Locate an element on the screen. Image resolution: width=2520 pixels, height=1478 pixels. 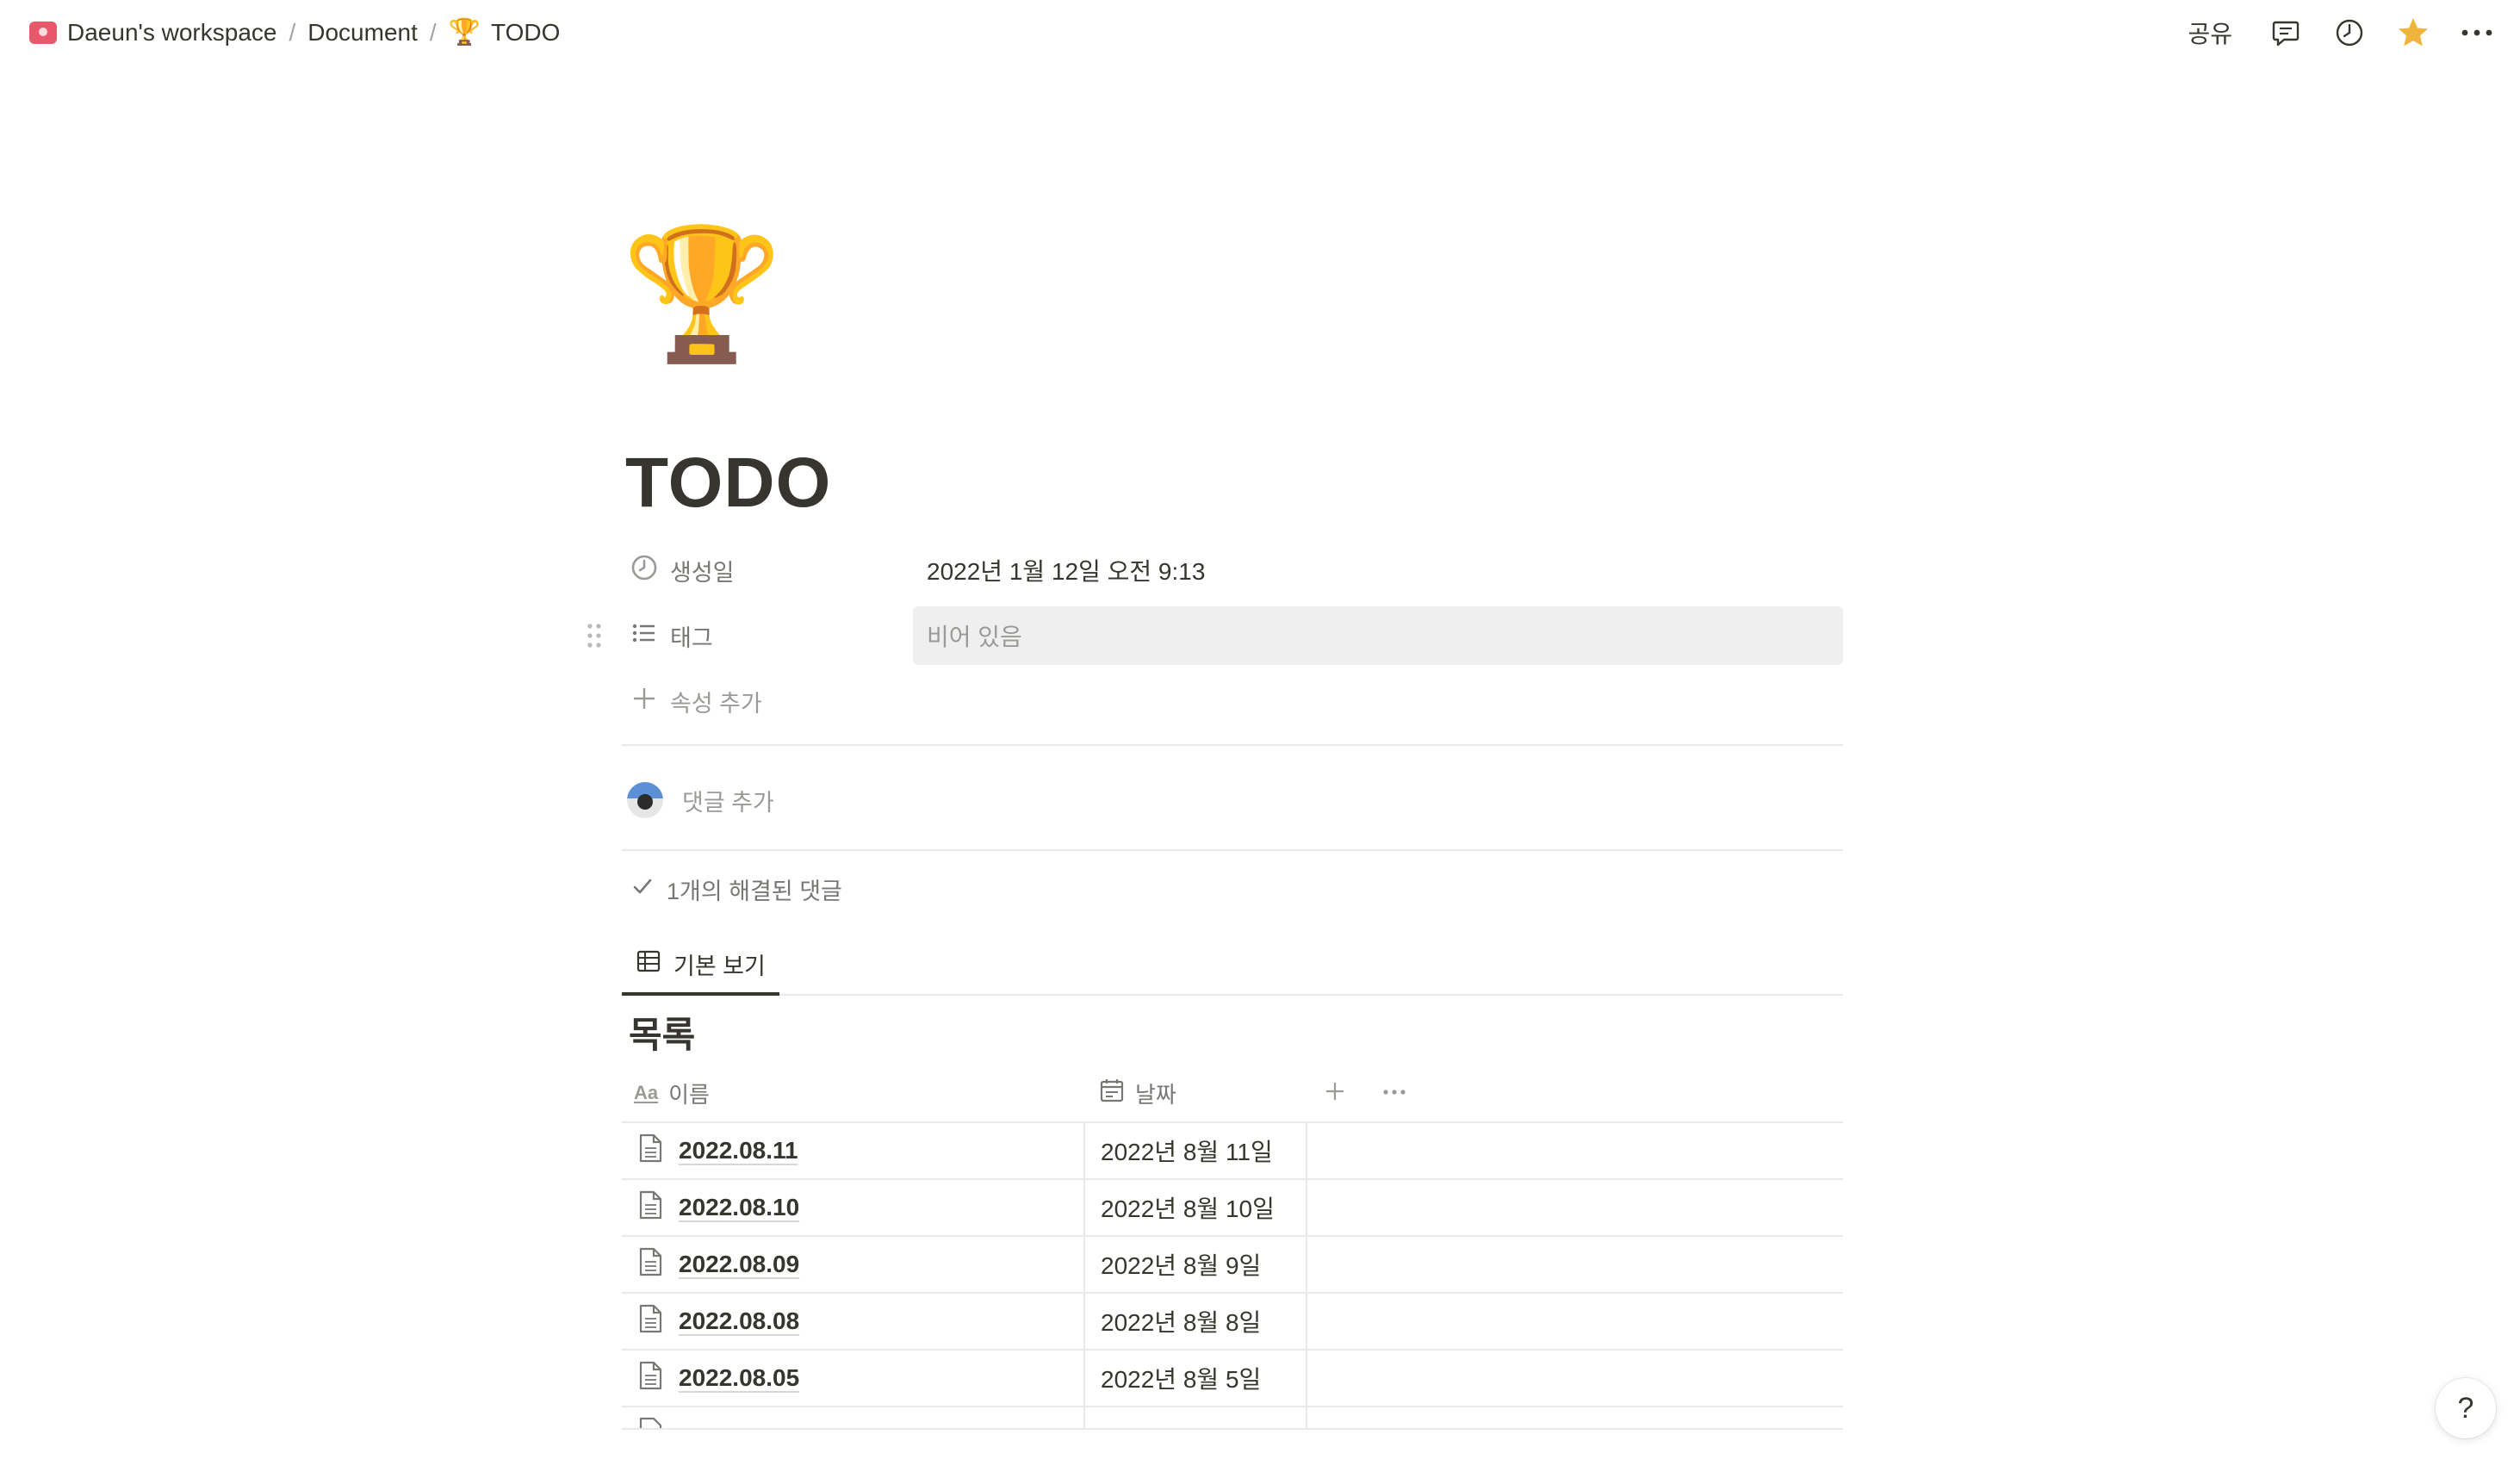
breadcrumb-current: 🏆 TODO is located at coordinates (505, 33).